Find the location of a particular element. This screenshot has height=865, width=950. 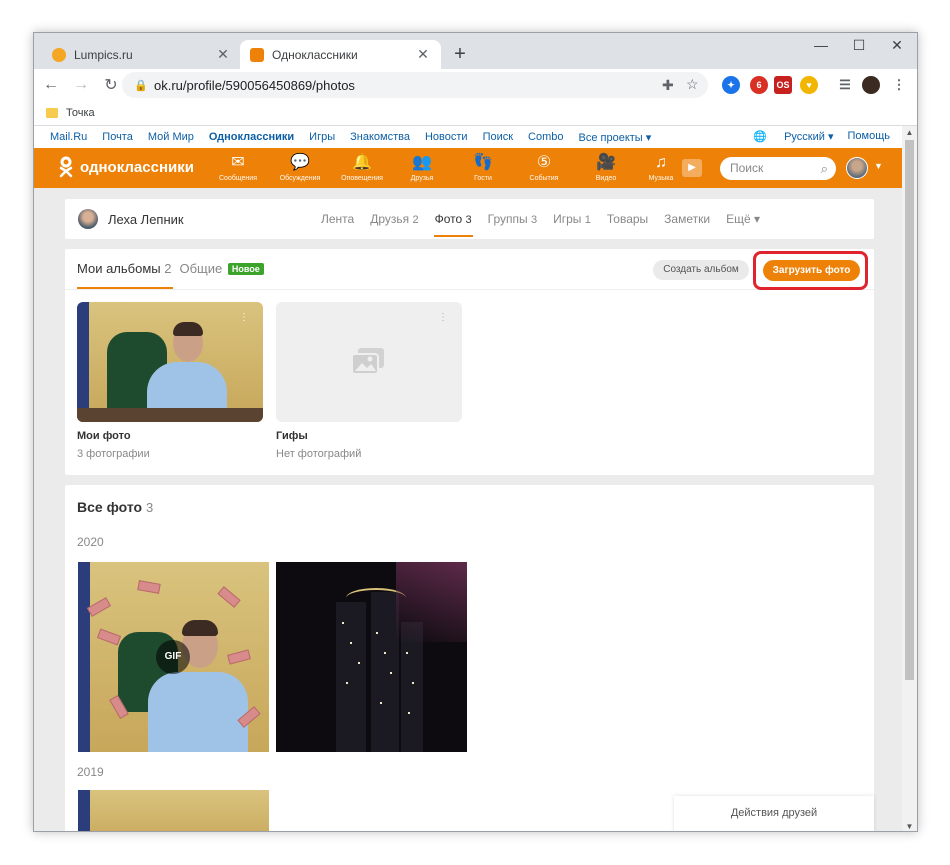

tab-products: Товары is located at coordinates (627, 219).